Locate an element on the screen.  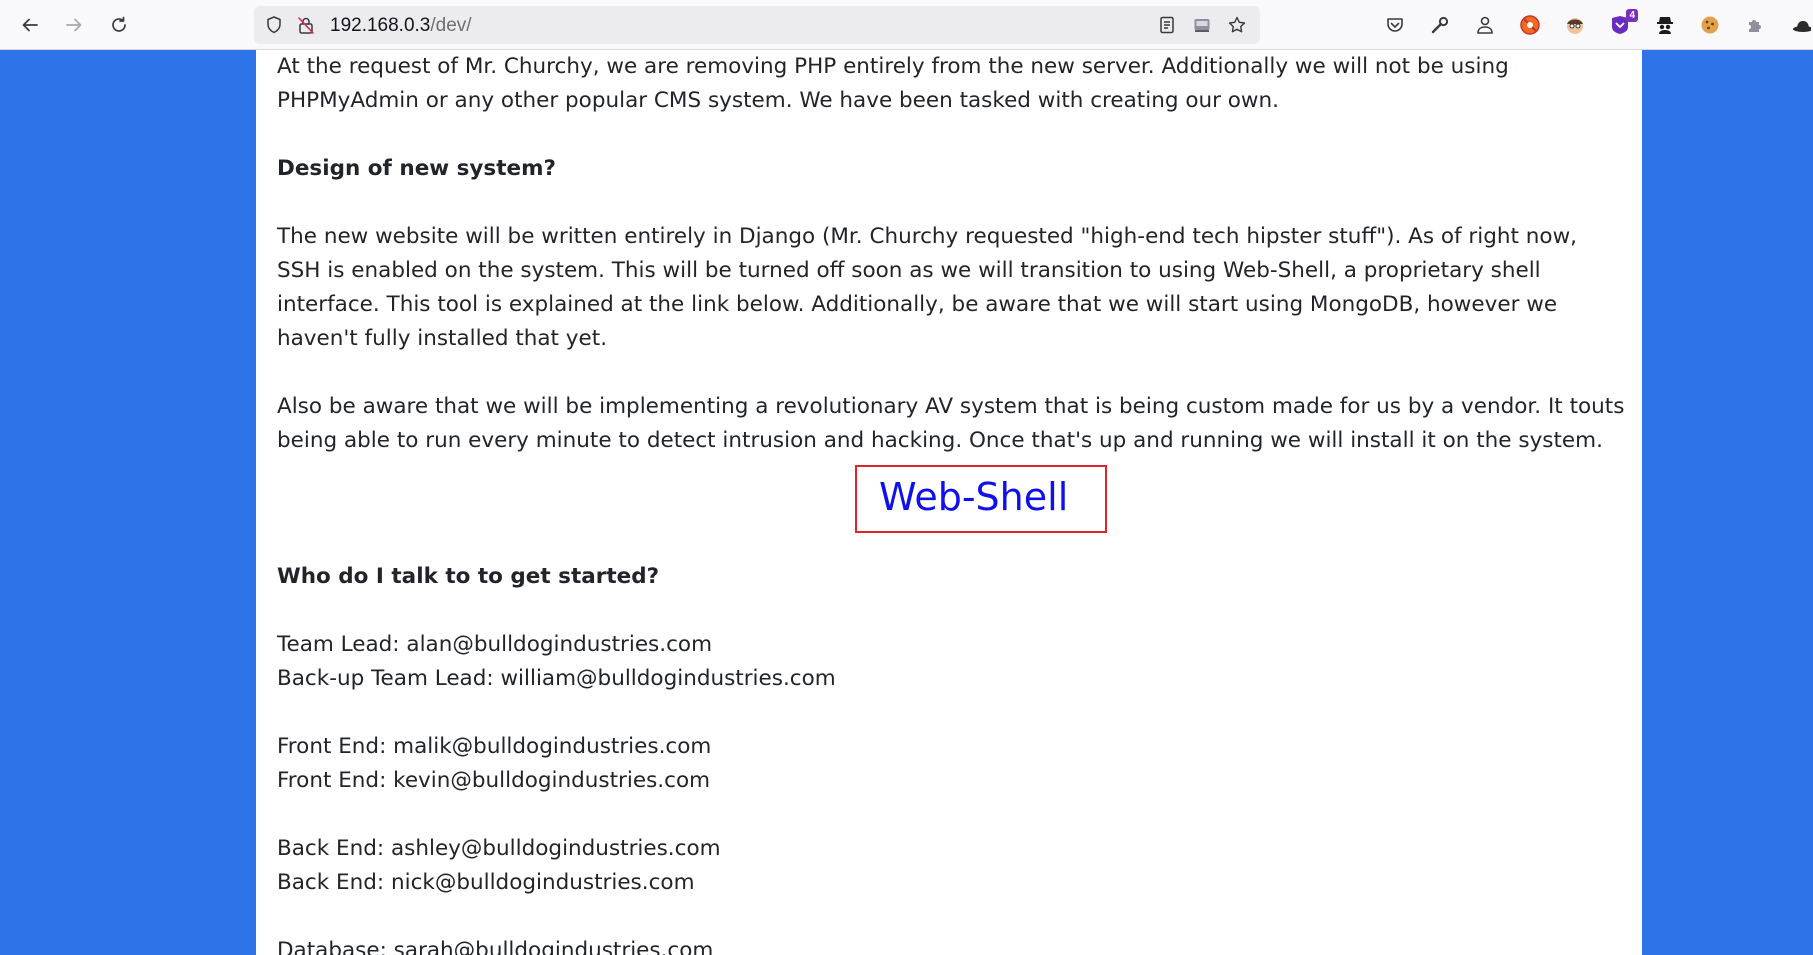
screenshot-icon is located at coordinates (1202, 25).